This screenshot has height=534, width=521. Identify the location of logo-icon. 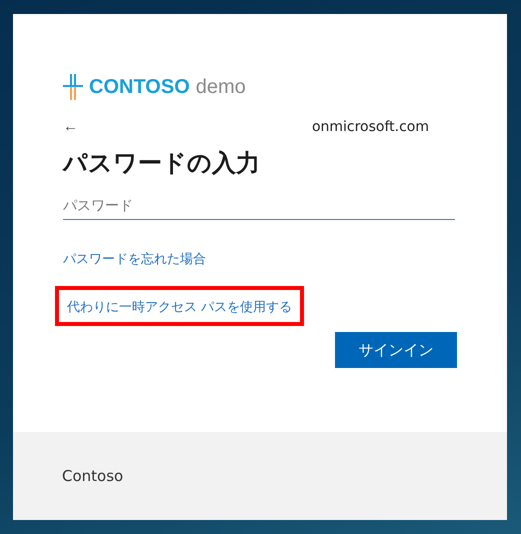
(73, 87).